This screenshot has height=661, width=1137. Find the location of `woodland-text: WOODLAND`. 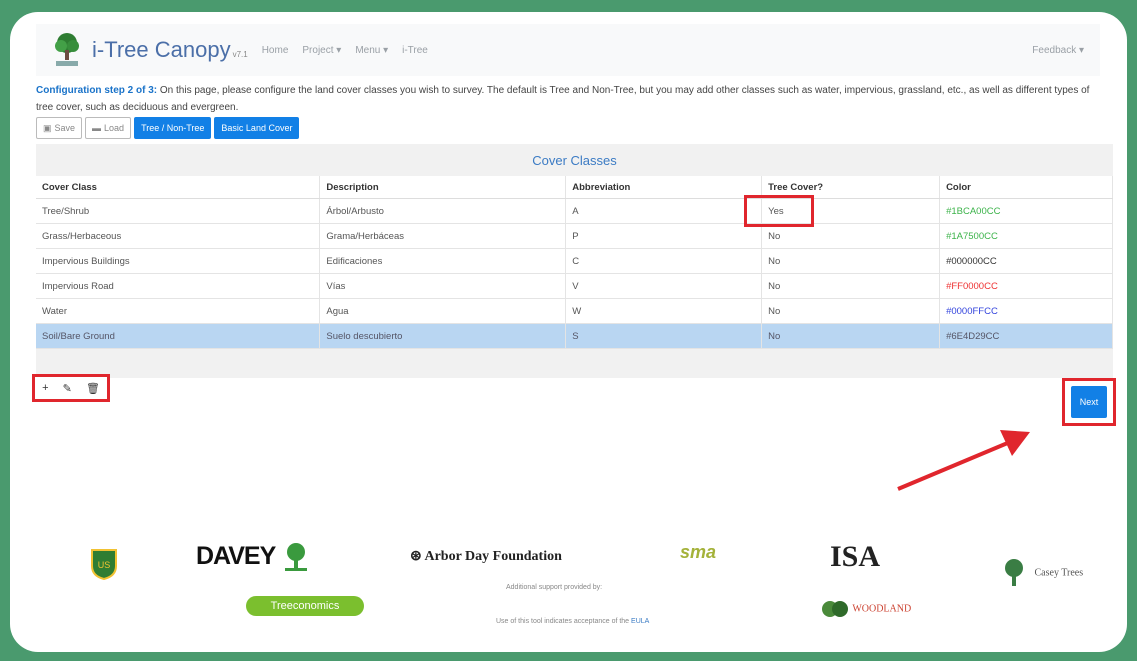

woodland-text: WOODLAND is located at coordinates (882, 609).